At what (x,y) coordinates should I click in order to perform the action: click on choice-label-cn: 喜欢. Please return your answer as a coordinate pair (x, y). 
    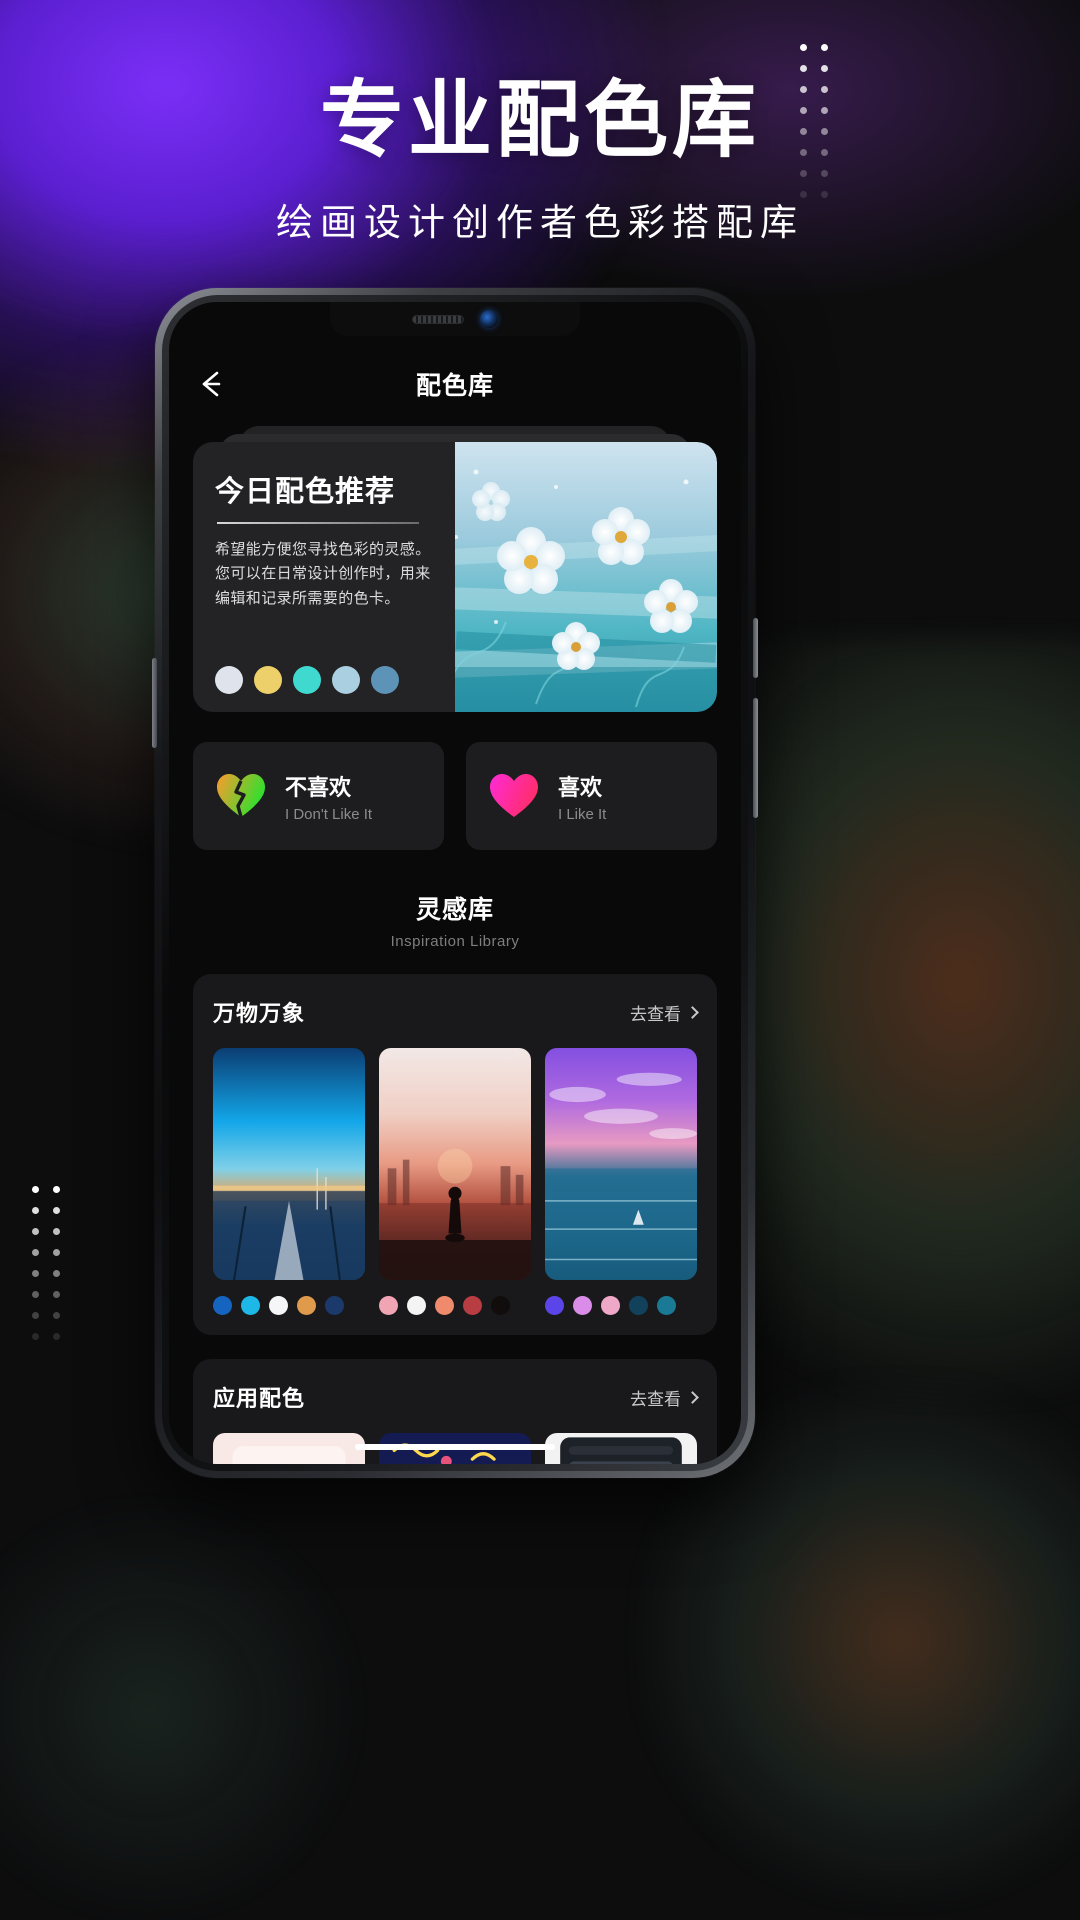
    Looking at the image, I should click on (580, 787).